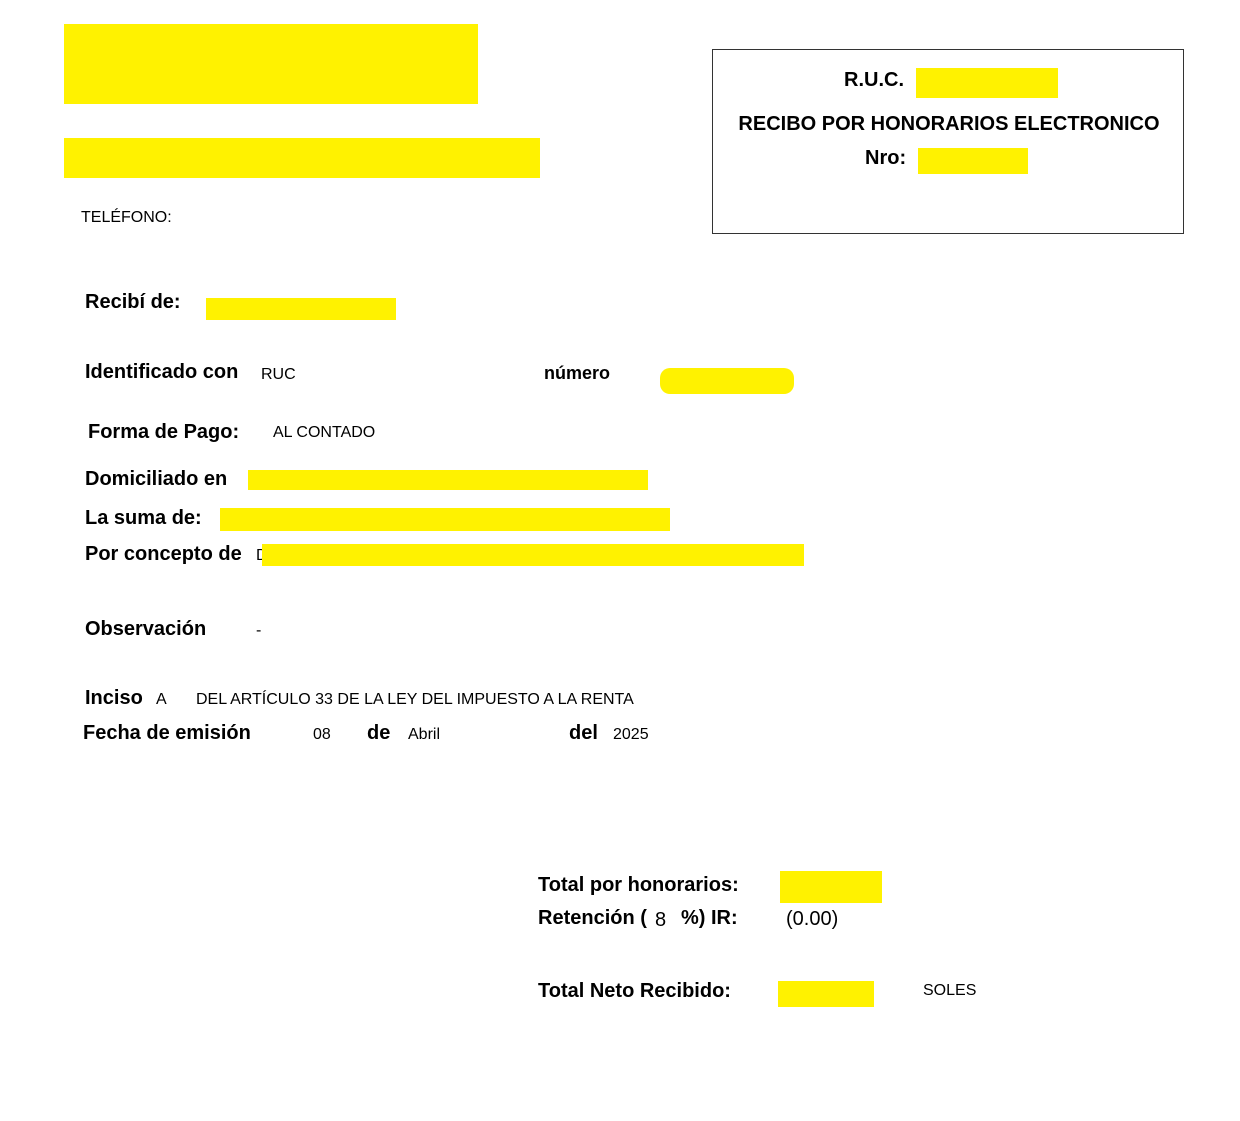  Describe the element at coordinates (162, 372) in the screenshot. I see `identificado-label: Identificado con` at that location.